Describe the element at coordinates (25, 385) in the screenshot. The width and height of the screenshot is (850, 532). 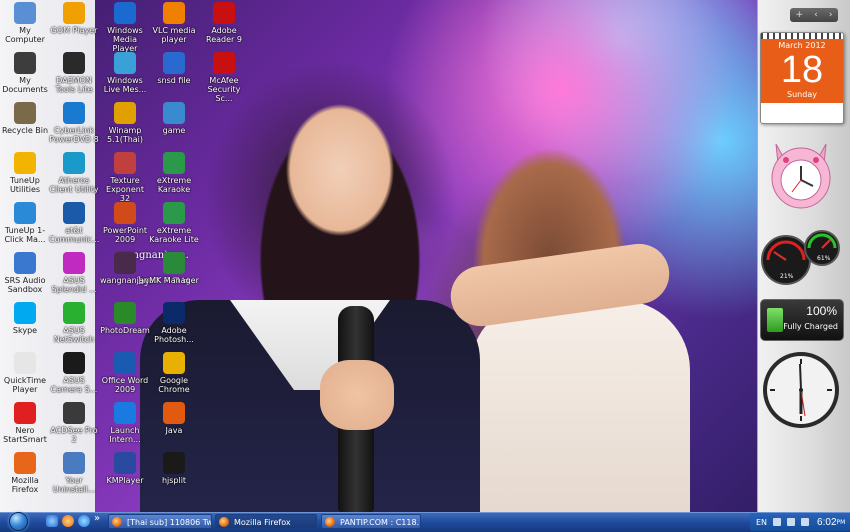
I see `desktop-shortcut-label: QuickTime Player` at that location.